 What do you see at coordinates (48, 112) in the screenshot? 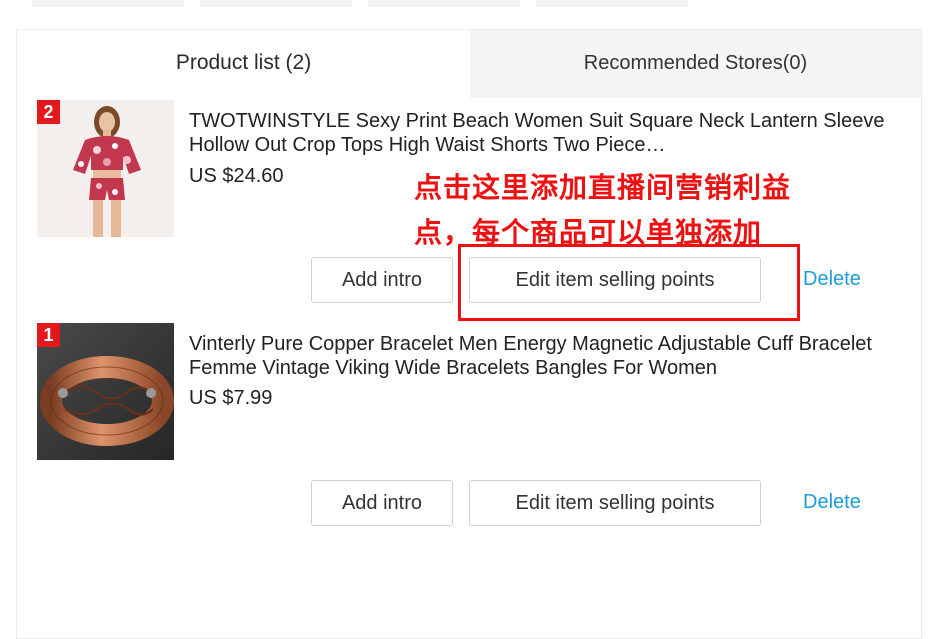
I see `rank-badge: 2` at bounding box center [48, 112].